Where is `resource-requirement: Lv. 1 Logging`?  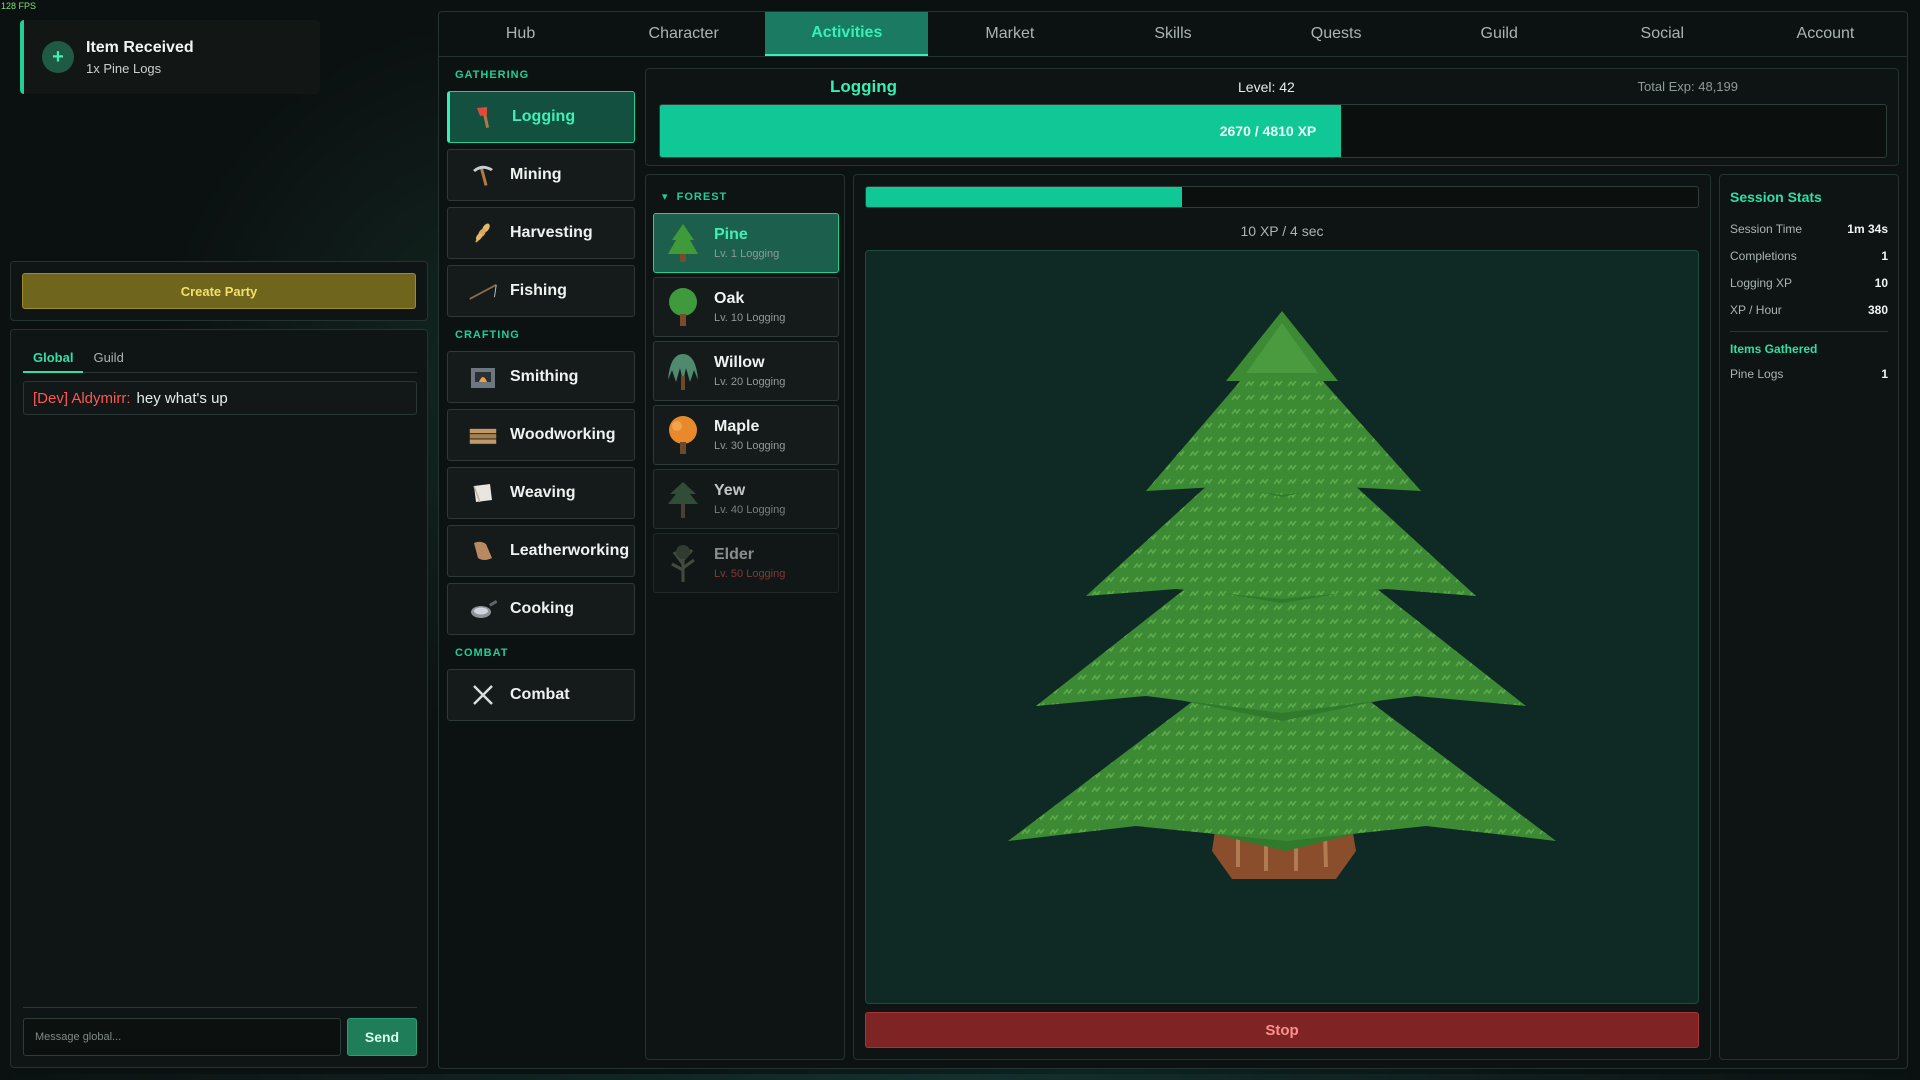
resource-requirement: Lv. 1 Logging is located at coordinates (747, 254).